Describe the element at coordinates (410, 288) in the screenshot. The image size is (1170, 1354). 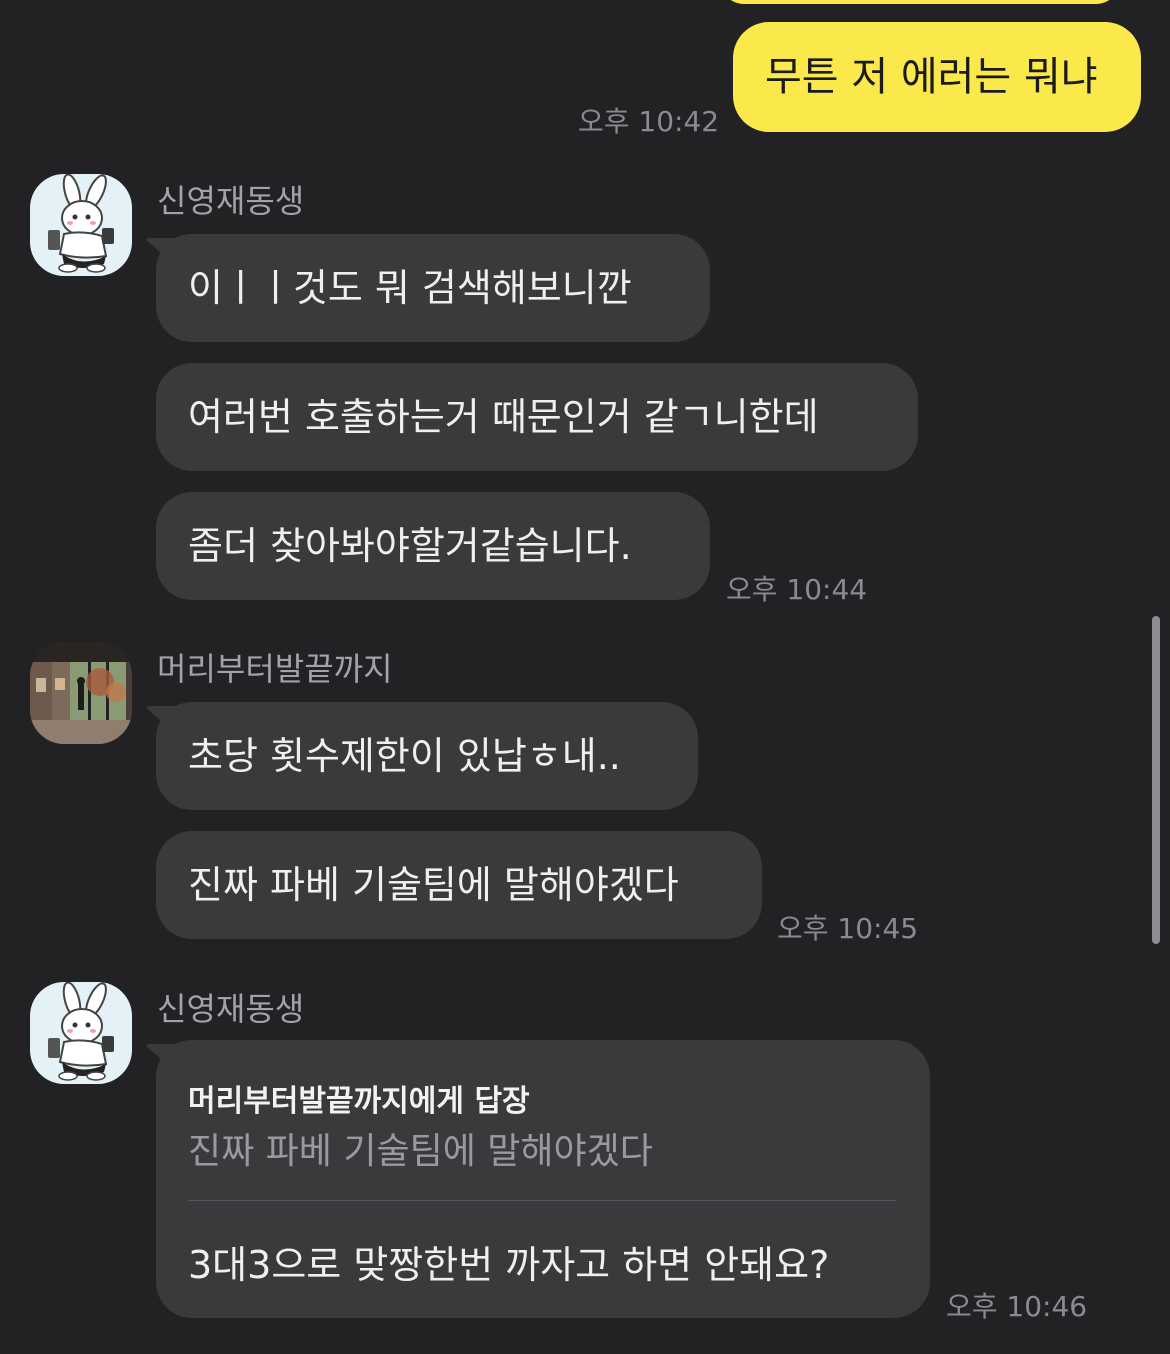
I see `message-text: 이ㅣㅣ것도 뭐 검색해보니깐` at that location.